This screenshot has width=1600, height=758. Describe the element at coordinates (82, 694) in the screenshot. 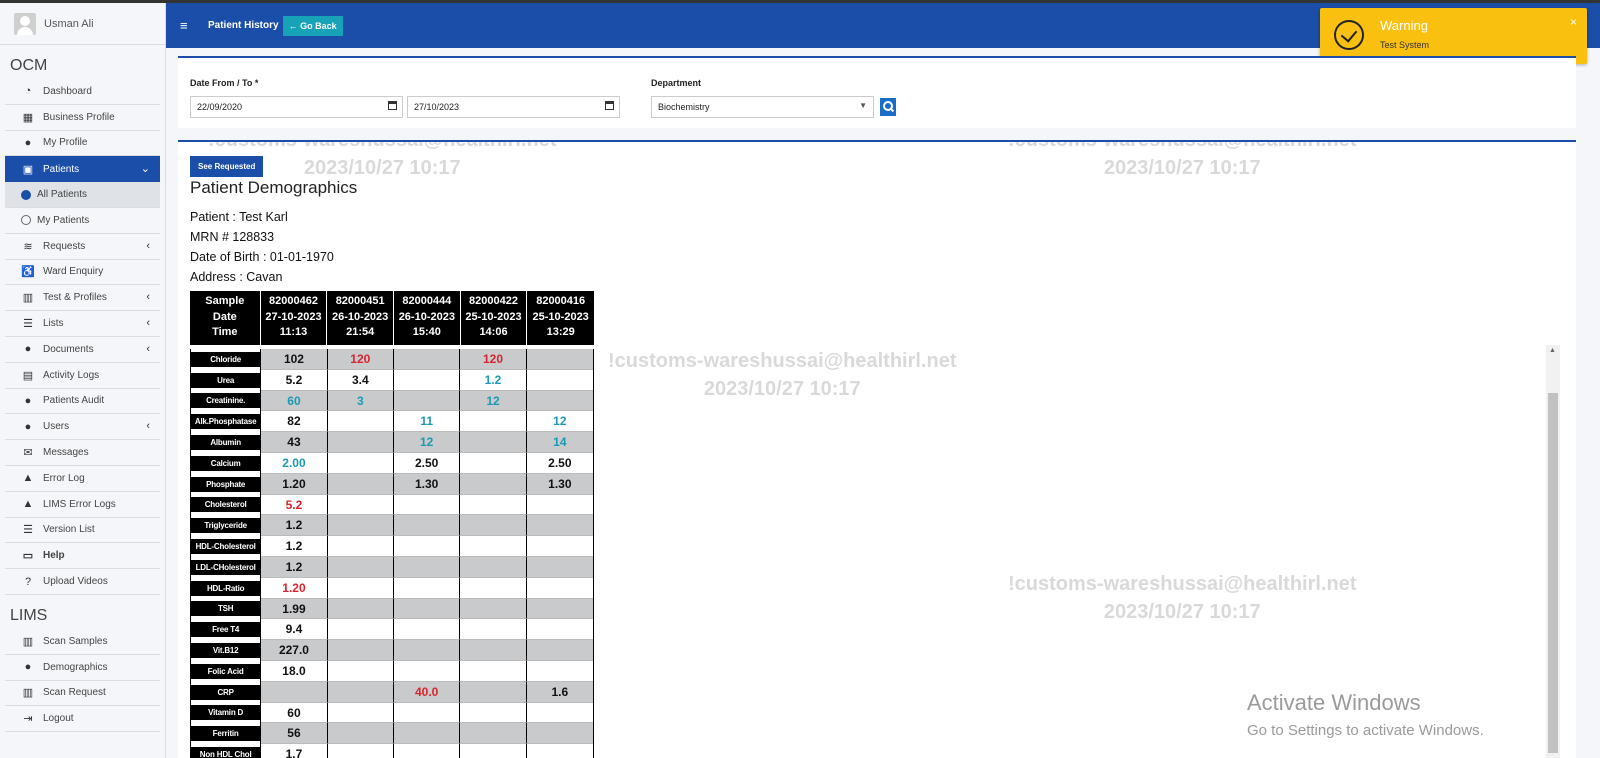

I see `sidebar-item-scan-request: ▥ Scan Request` at that location.